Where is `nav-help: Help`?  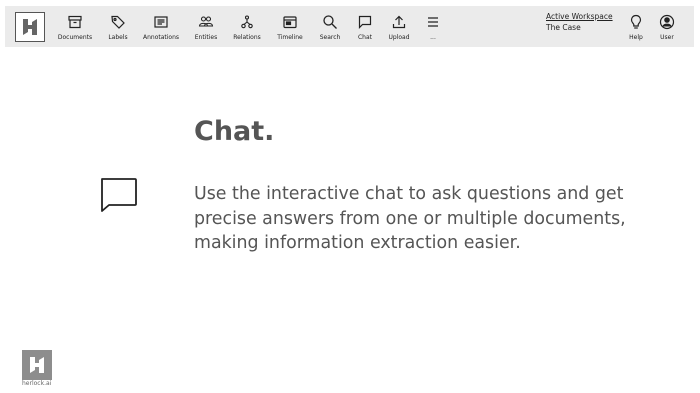 nav-help: Help is located at coordinates (636, 26).